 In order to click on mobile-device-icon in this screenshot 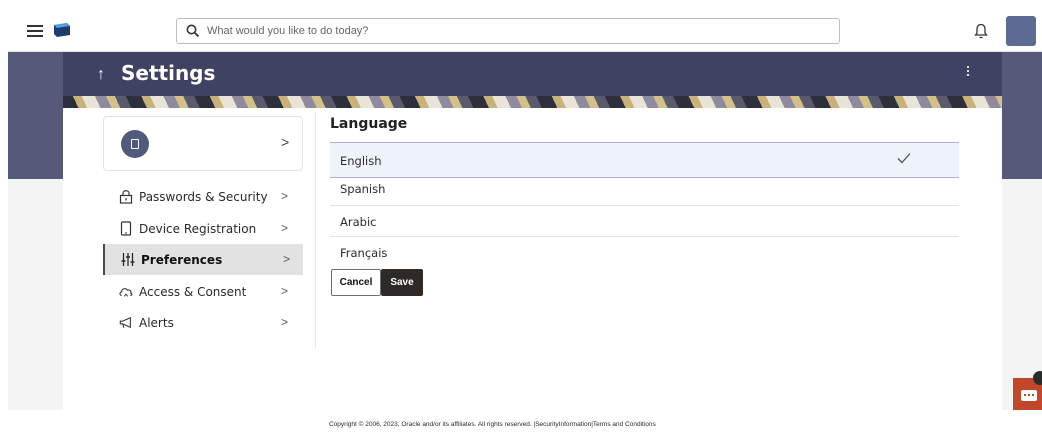, I will do `click(126, 228)`.